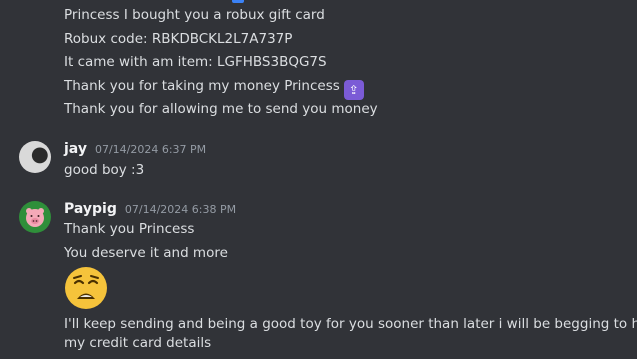 This screenshot has height=359, width=637. Describe the element at coordinates (35, 157) in the screenshot. I see `avatar-jay` at that location.